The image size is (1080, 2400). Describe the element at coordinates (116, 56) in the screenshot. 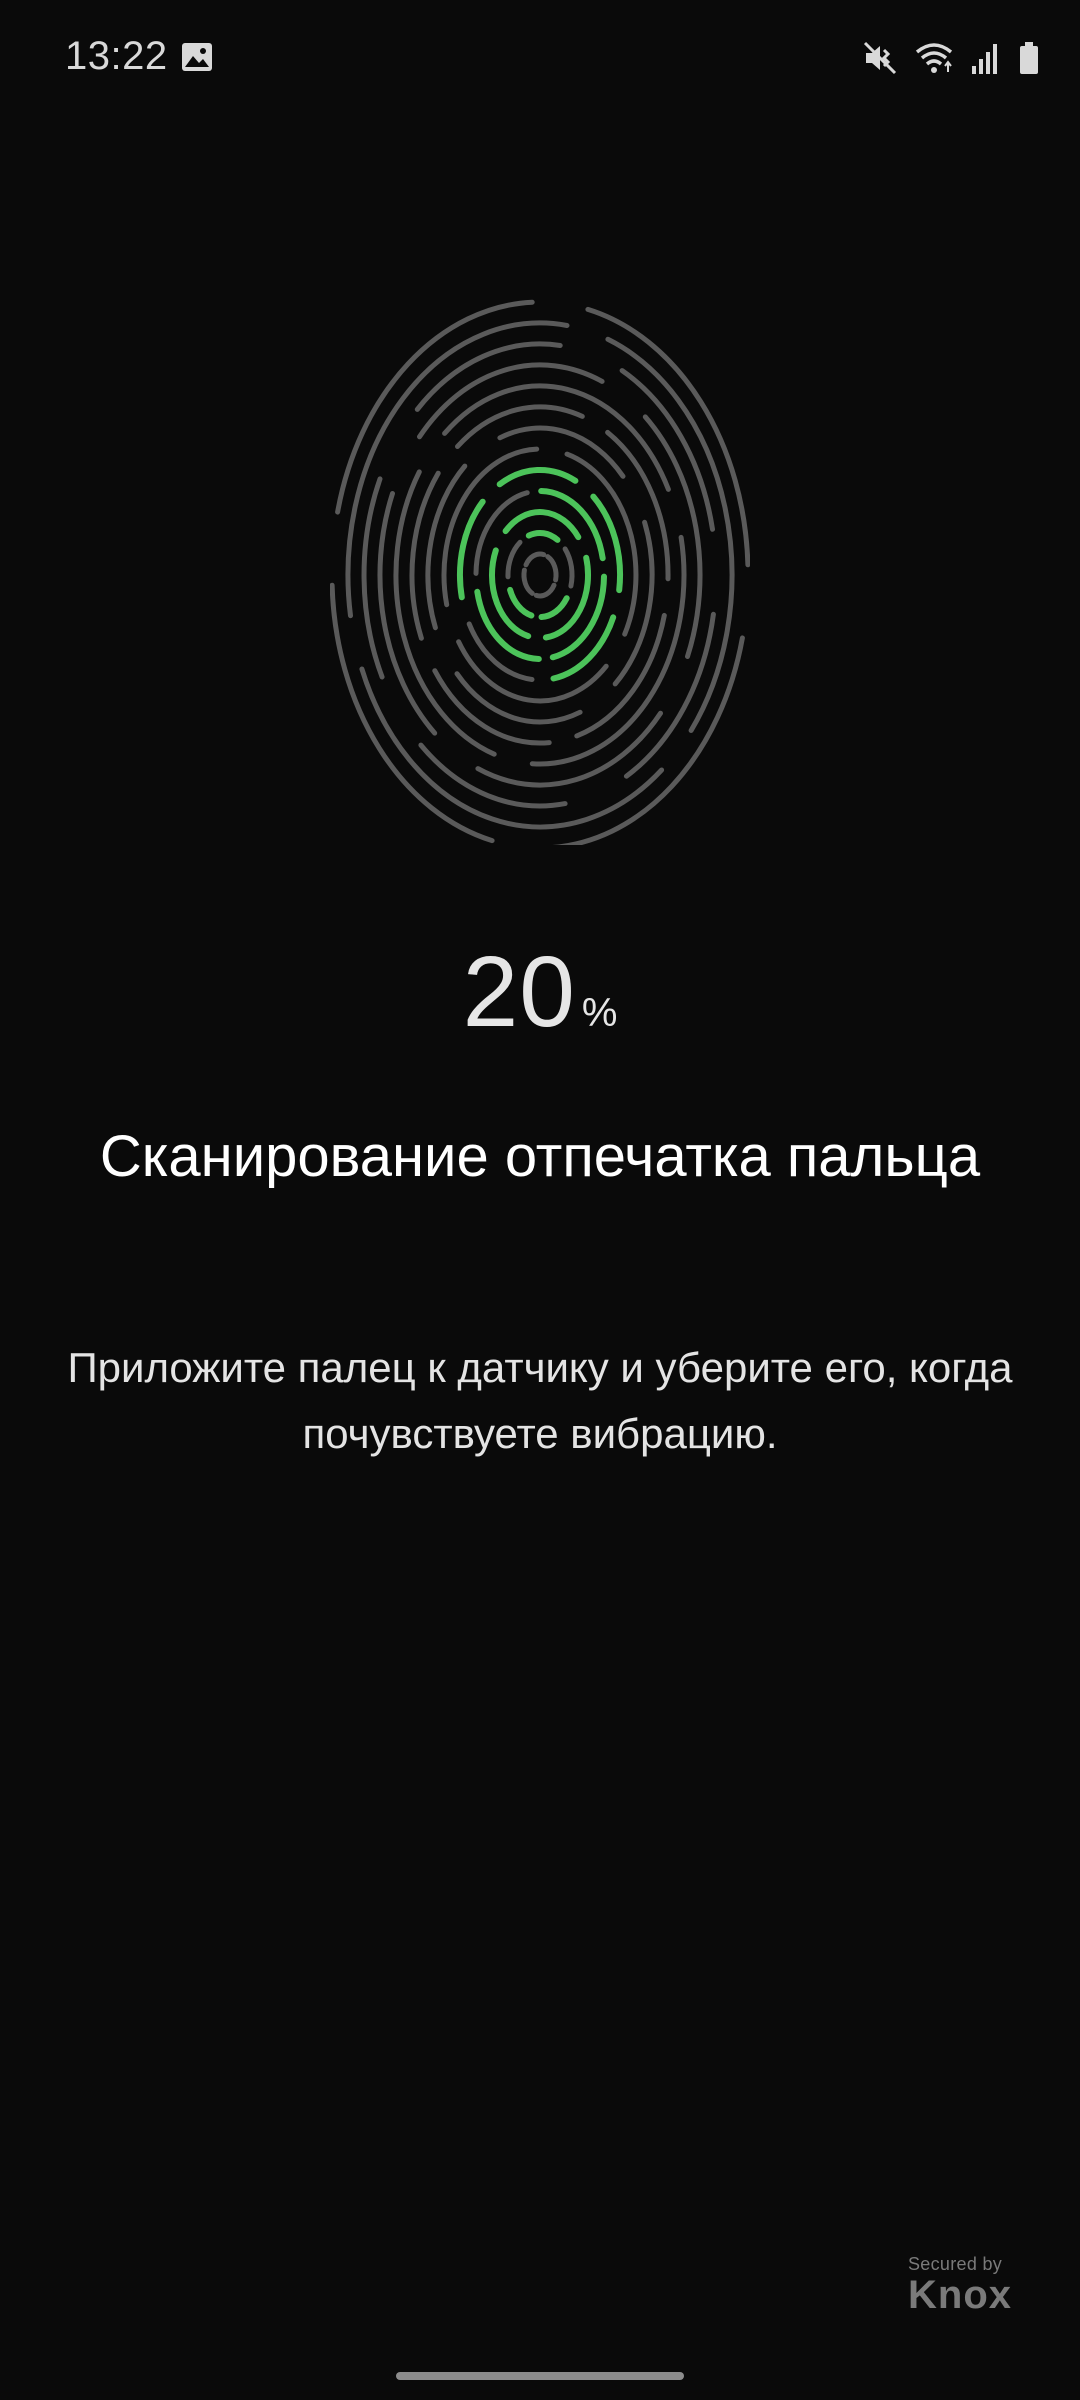

I see `status-time: 13:22` at that location.